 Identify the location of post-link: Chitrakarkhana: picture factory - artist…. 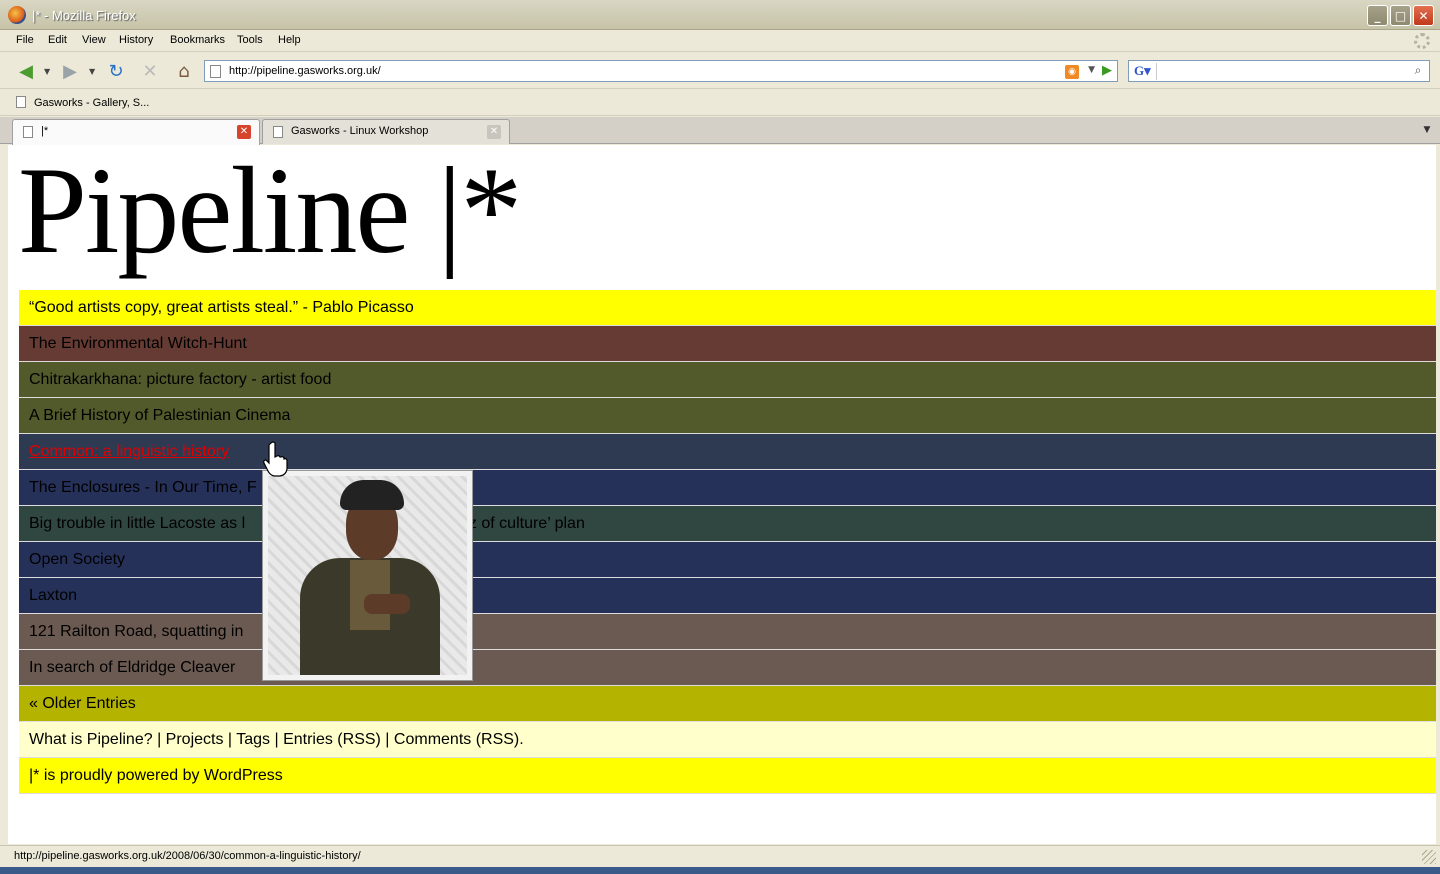
(180, 380).